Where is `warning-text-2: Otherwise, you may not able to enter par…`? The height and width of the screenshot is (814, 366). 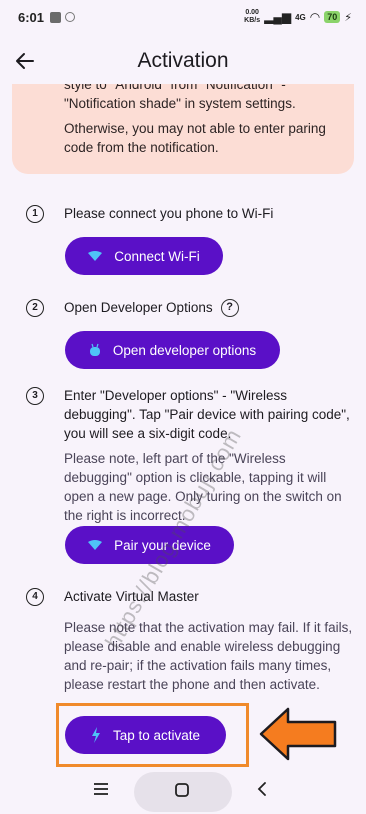
warning-text-2: Otherwise, you may not able to enter par… is located at coordinates (195, 138).